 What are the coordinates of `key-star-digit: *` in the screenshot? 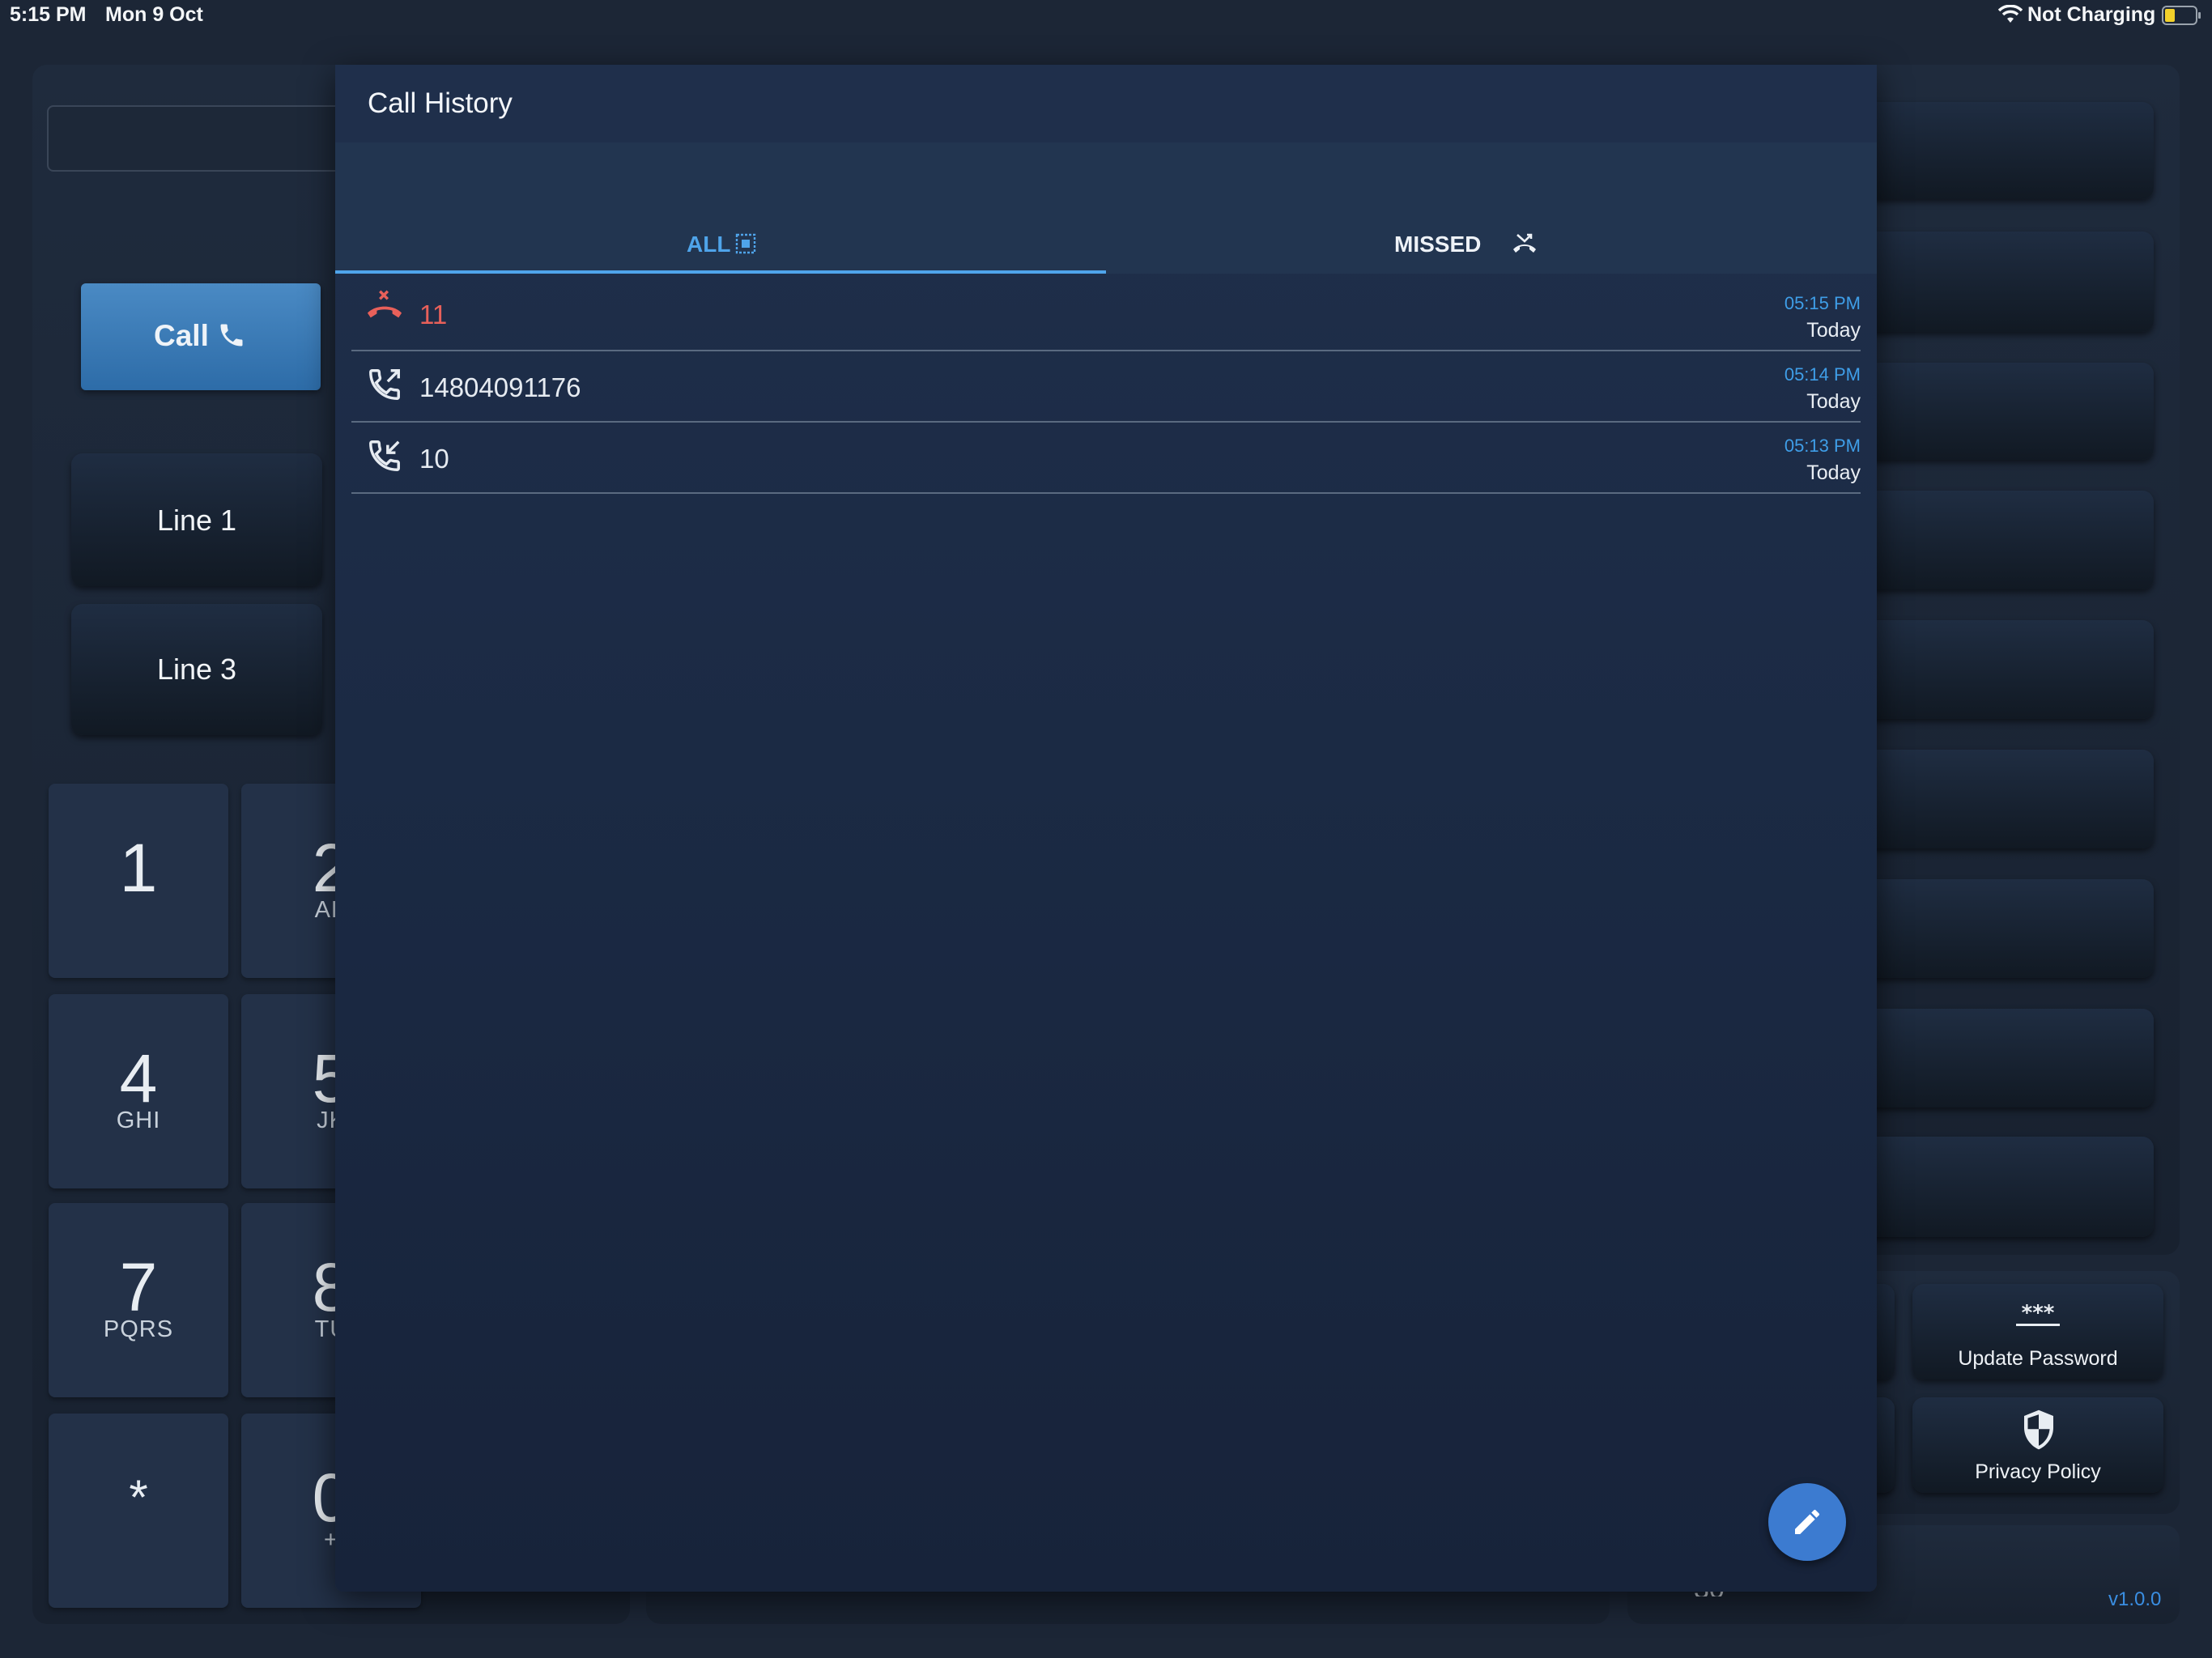 It's located at (138, 1497).